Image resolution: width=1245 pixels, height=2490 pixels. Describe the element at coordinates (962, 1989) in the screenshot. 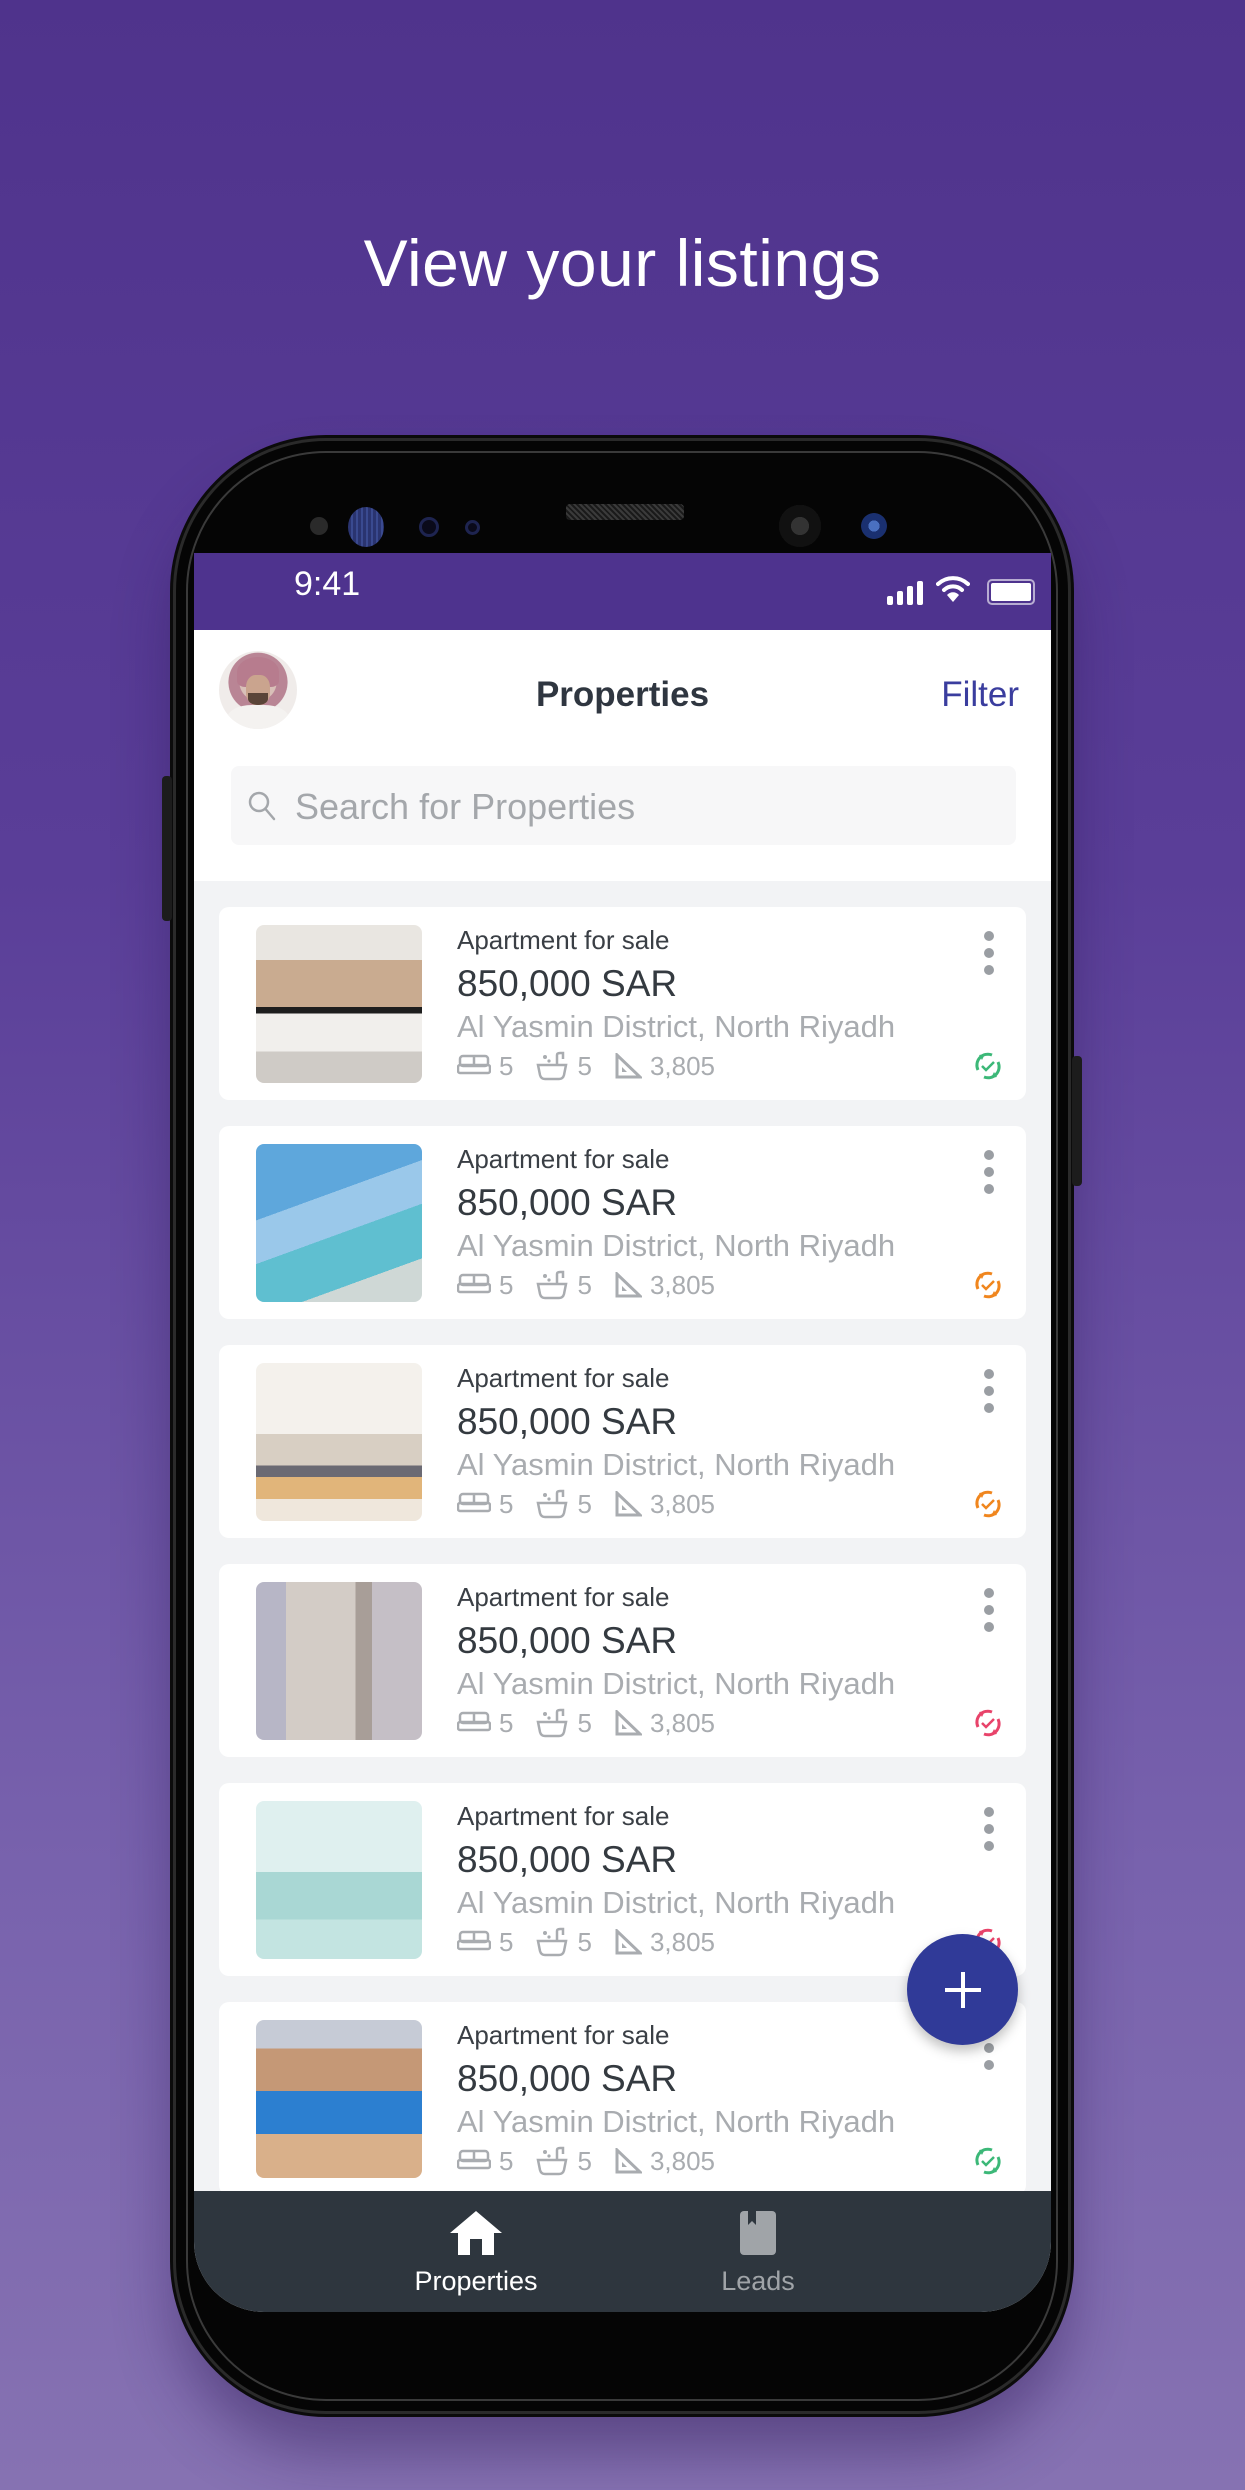

I see `add-property-button` at that location.